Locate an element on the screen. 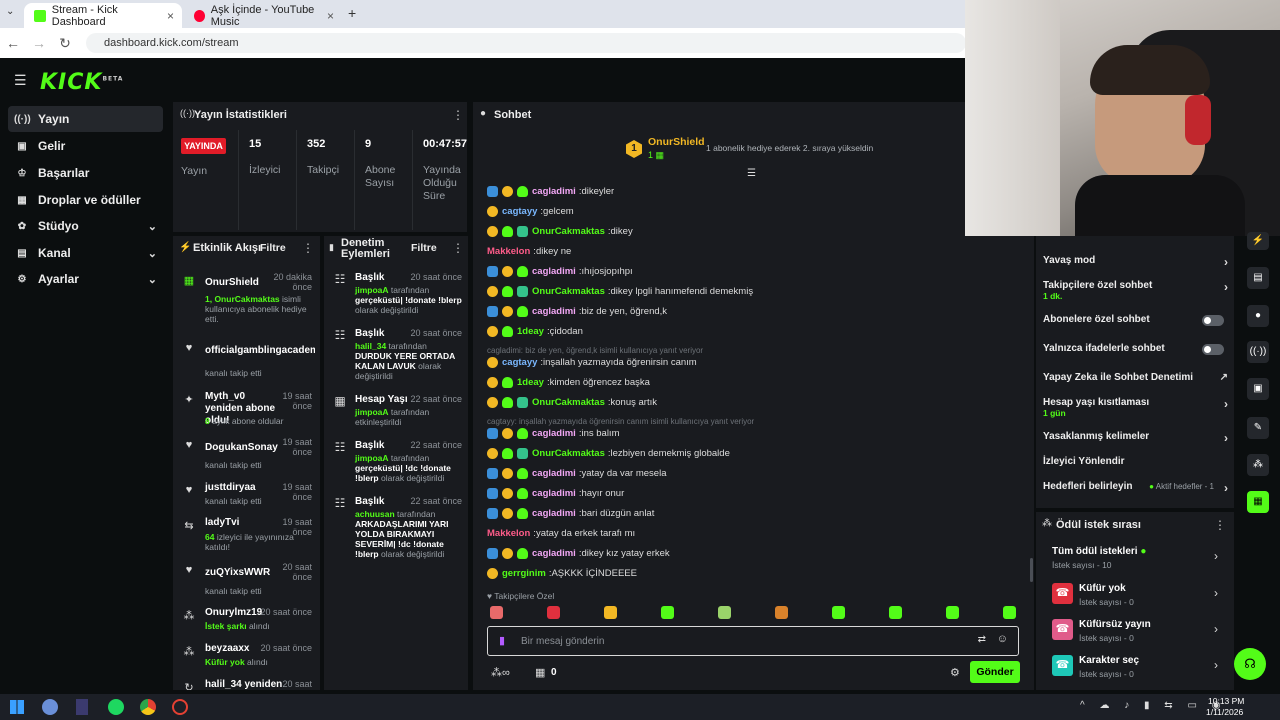  tab-youtube-music: Aşk İçinde - YouTube Music × is located at coordinates (263, 15).